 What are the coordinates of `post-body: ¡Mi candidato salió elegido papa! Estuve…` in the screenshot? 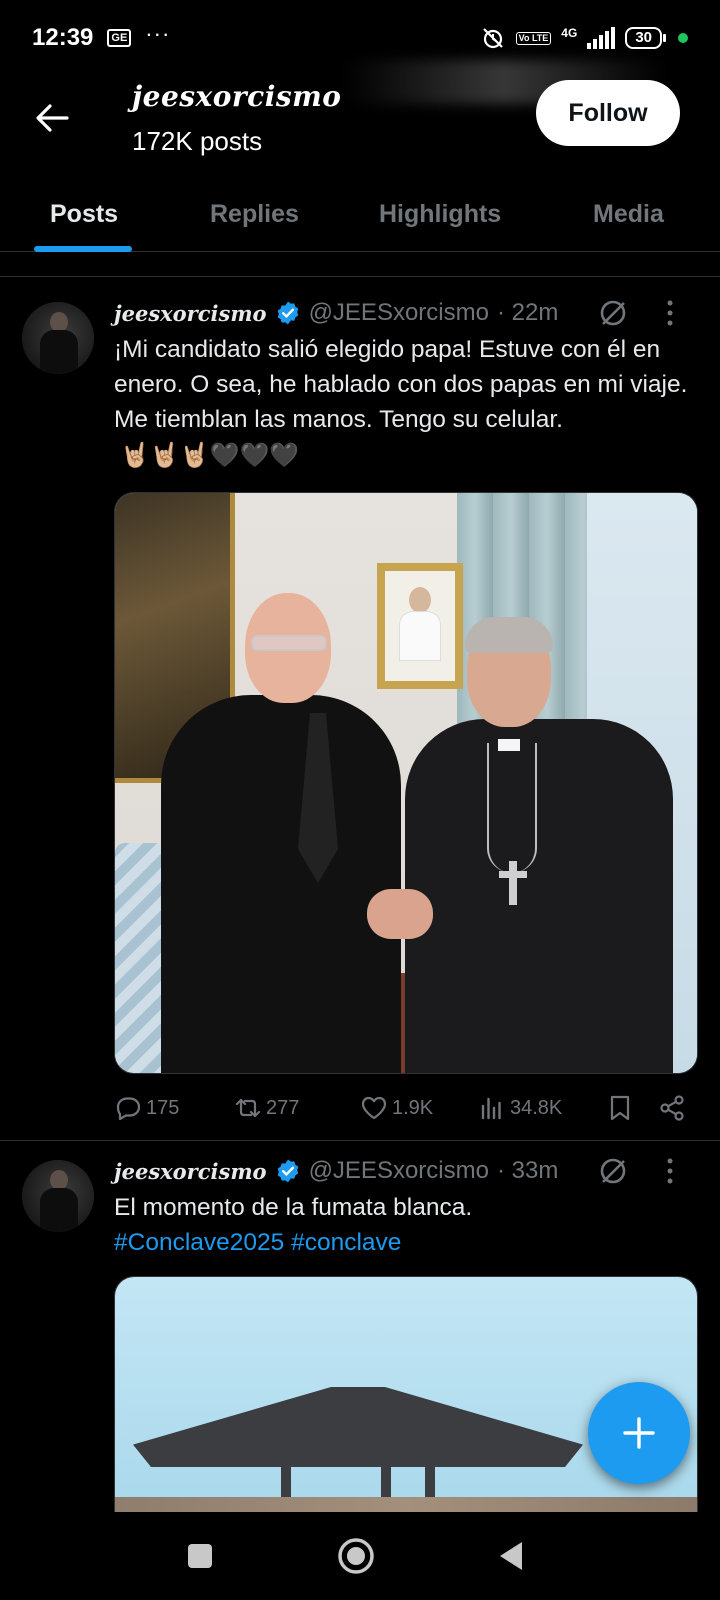 It's located at (401, 384).